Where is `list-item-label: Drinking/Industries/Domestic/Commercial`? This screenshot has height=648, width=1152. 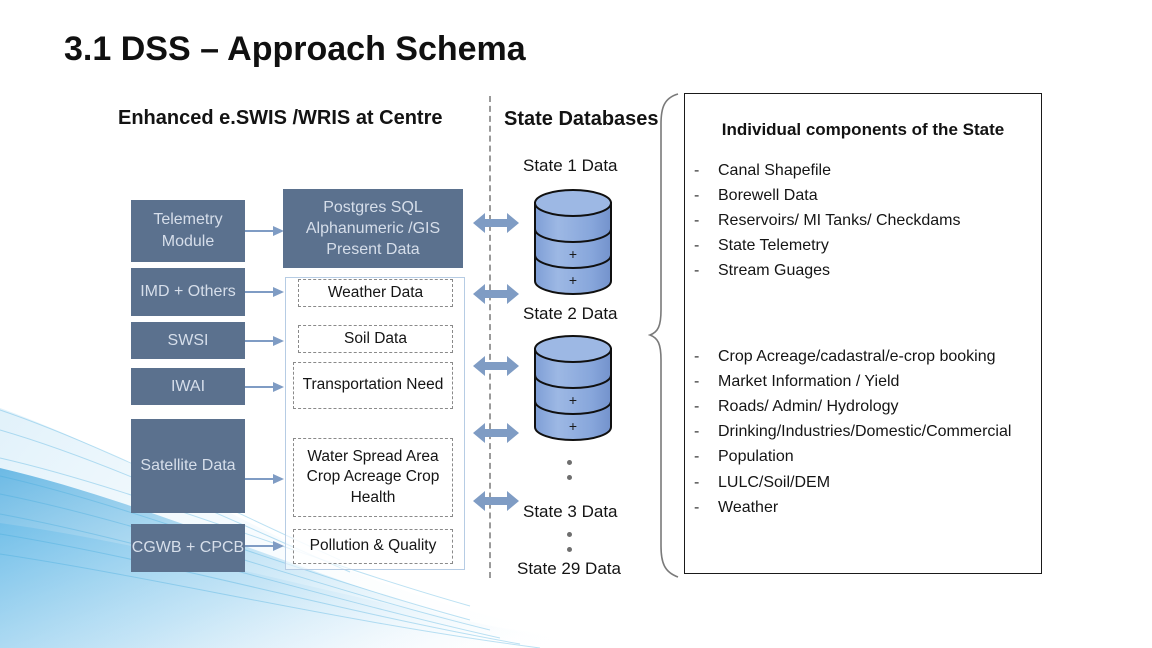
list-item-label: Drinking/Industries/Domestic/Commercial is located at coordinates (865, 432).